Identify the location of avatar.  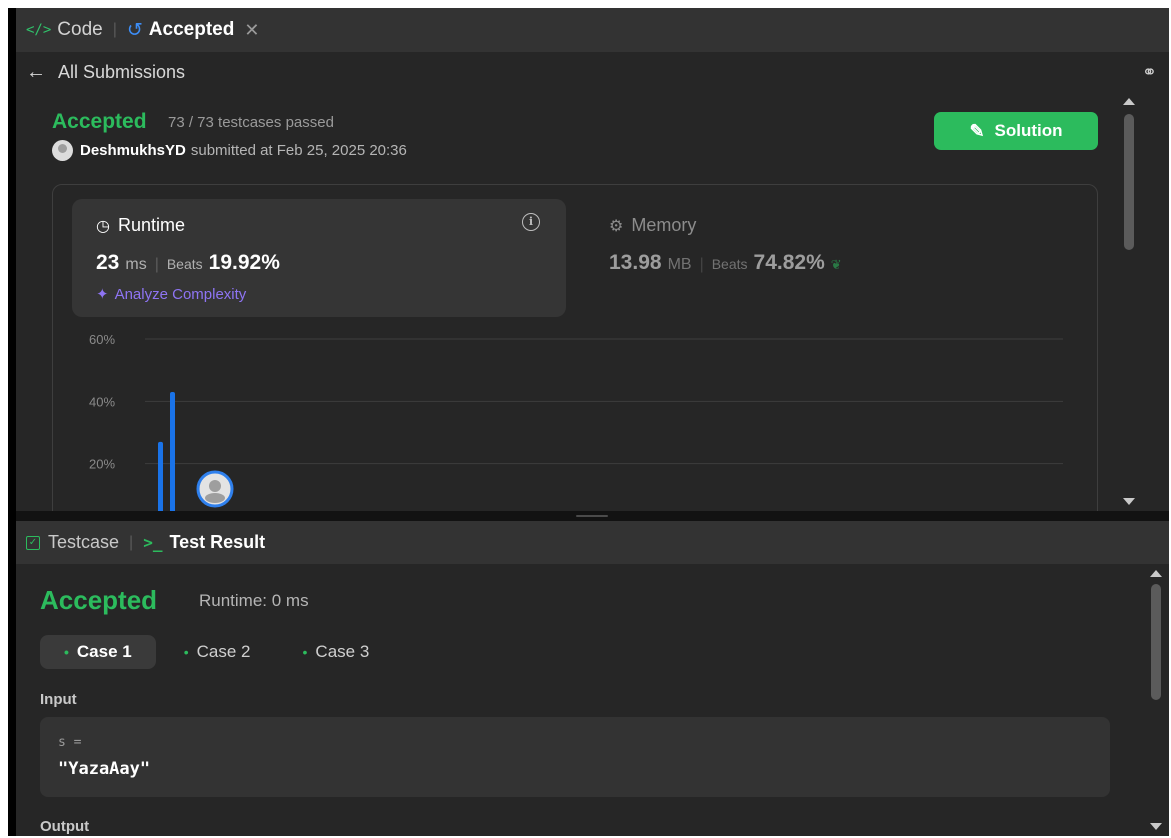
(62, 150).